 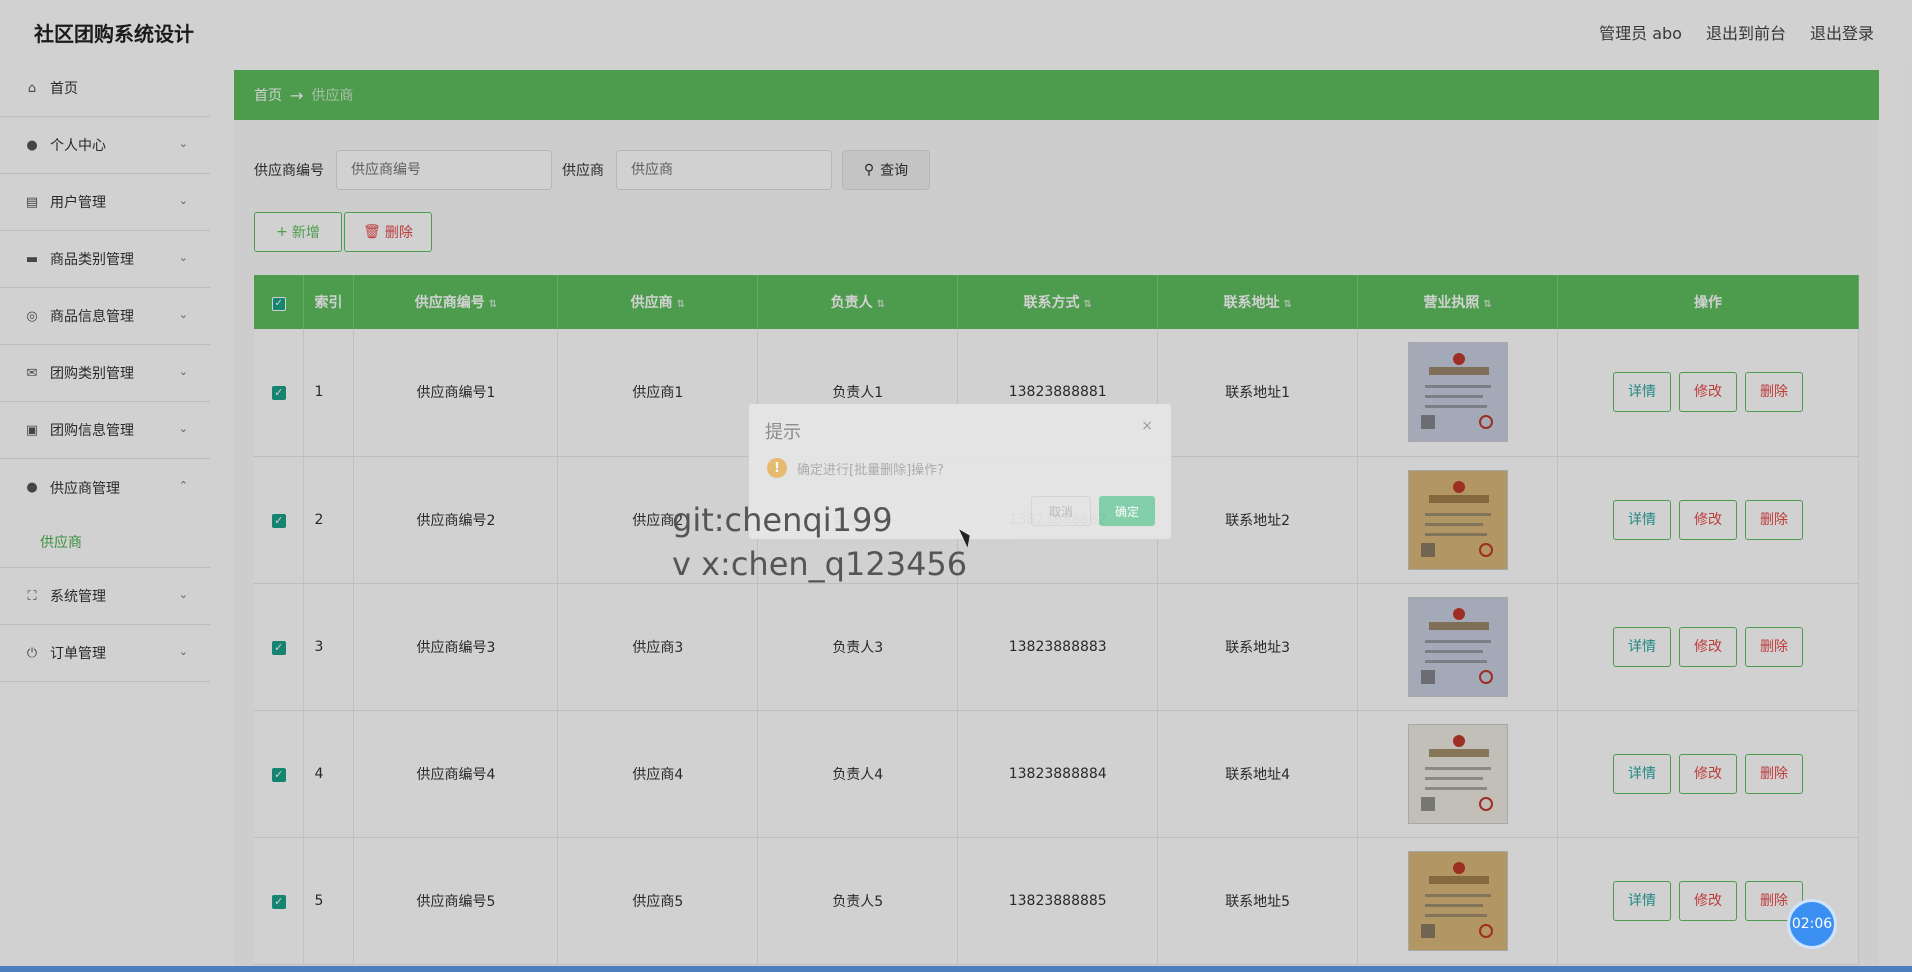 I want to click on watermark-line: git:chenqi199, so click(x=782, y=520).